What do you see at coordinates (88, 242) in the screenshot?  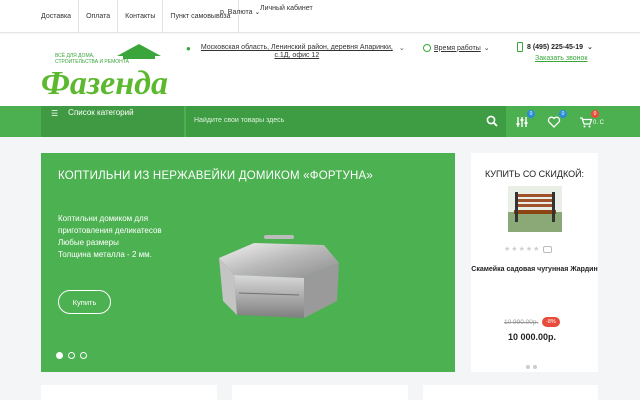 I see `slide-desc-line: Любые размеры` at bounding box center [88, 242].